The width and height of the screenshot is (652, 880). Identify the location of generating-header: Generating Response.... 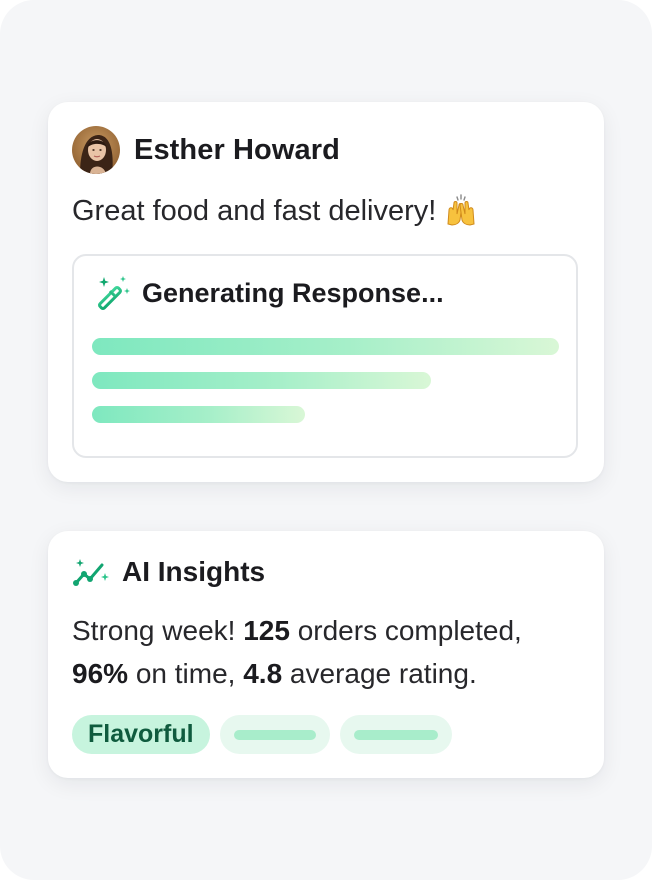
(269, 293).